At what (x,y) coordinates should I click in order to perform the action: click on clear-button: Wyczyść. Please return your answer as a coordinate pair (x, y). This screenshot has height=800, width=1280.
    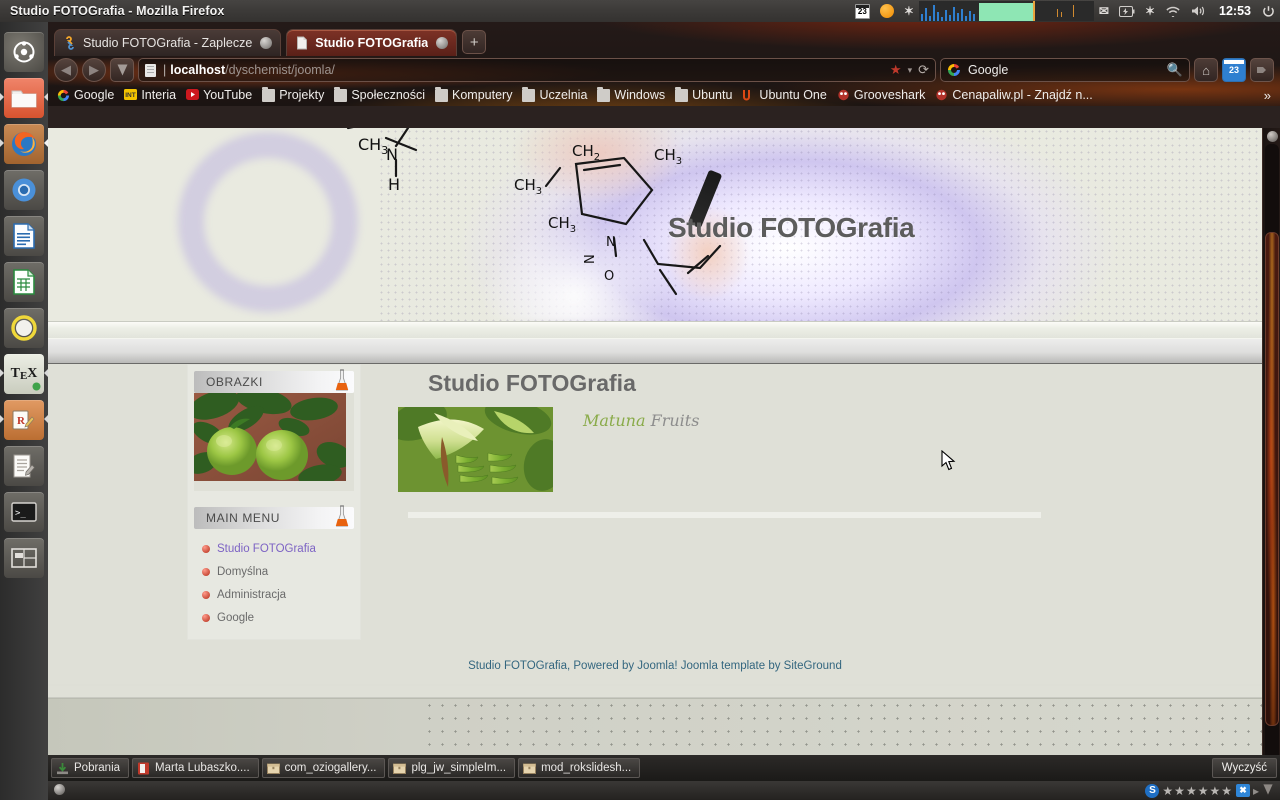
    Looking at the image, I should click on (1244, 768).